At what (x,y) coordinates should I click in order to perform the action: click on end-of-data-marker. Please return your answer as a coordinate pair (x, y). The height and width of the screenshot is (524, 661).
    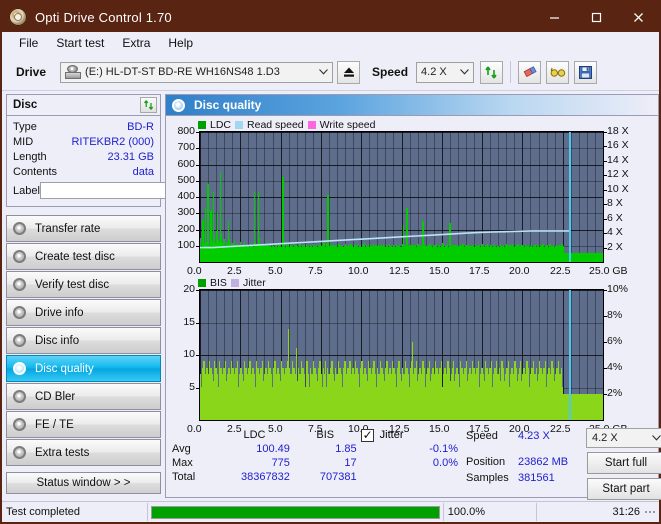
    Looking at the image, I should click on (570, 197).